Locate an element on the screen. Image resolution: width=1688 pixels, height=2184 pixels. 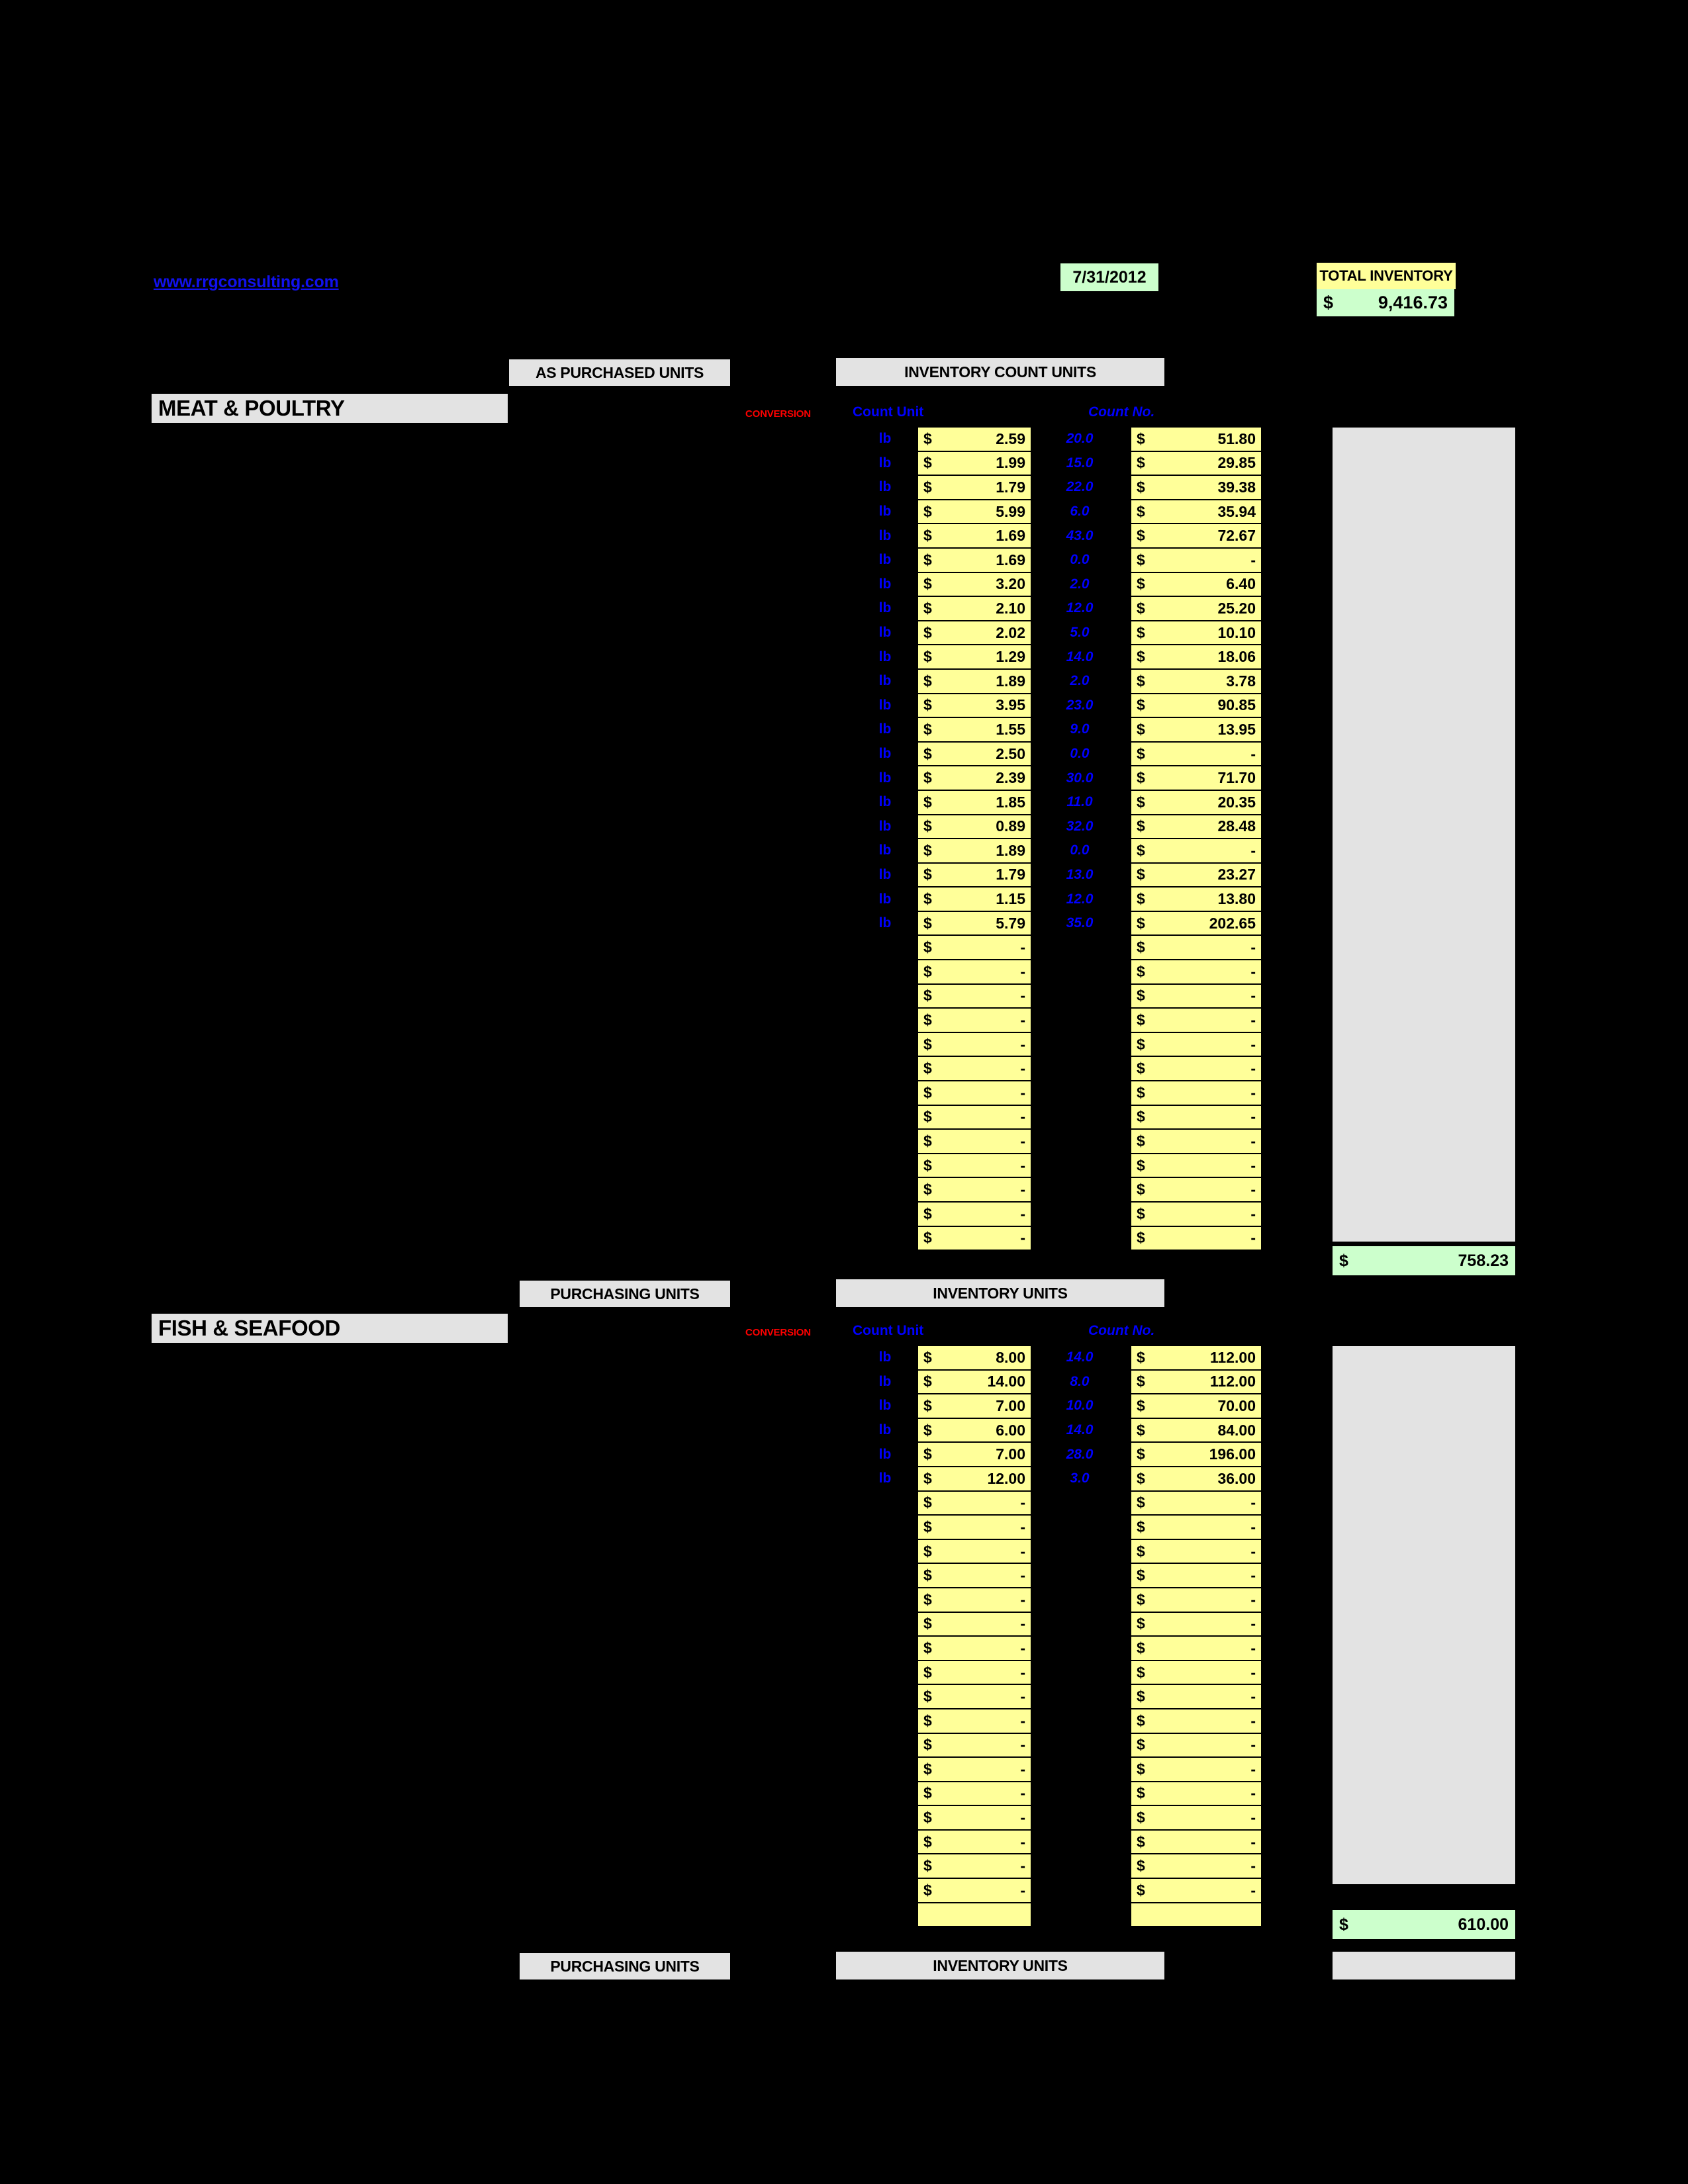
extended-value-cell: $84.00 is located at coordinates (1196, 1430).